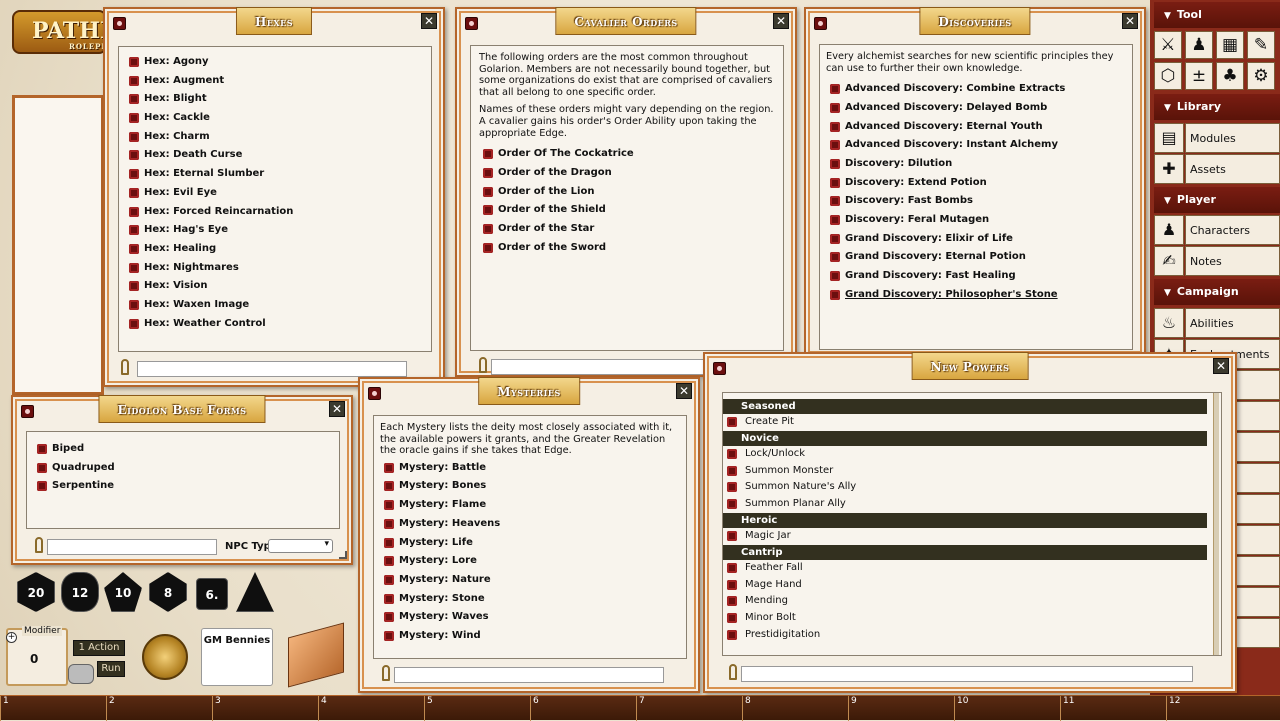 Image resolution: width=1280 pixels, height=721 pixels. What do you see at coordinates (1217, 261) in the screenshot?
I see `sidebar-item-notes: ✍ Notes` at bounding box center [1217, 261].